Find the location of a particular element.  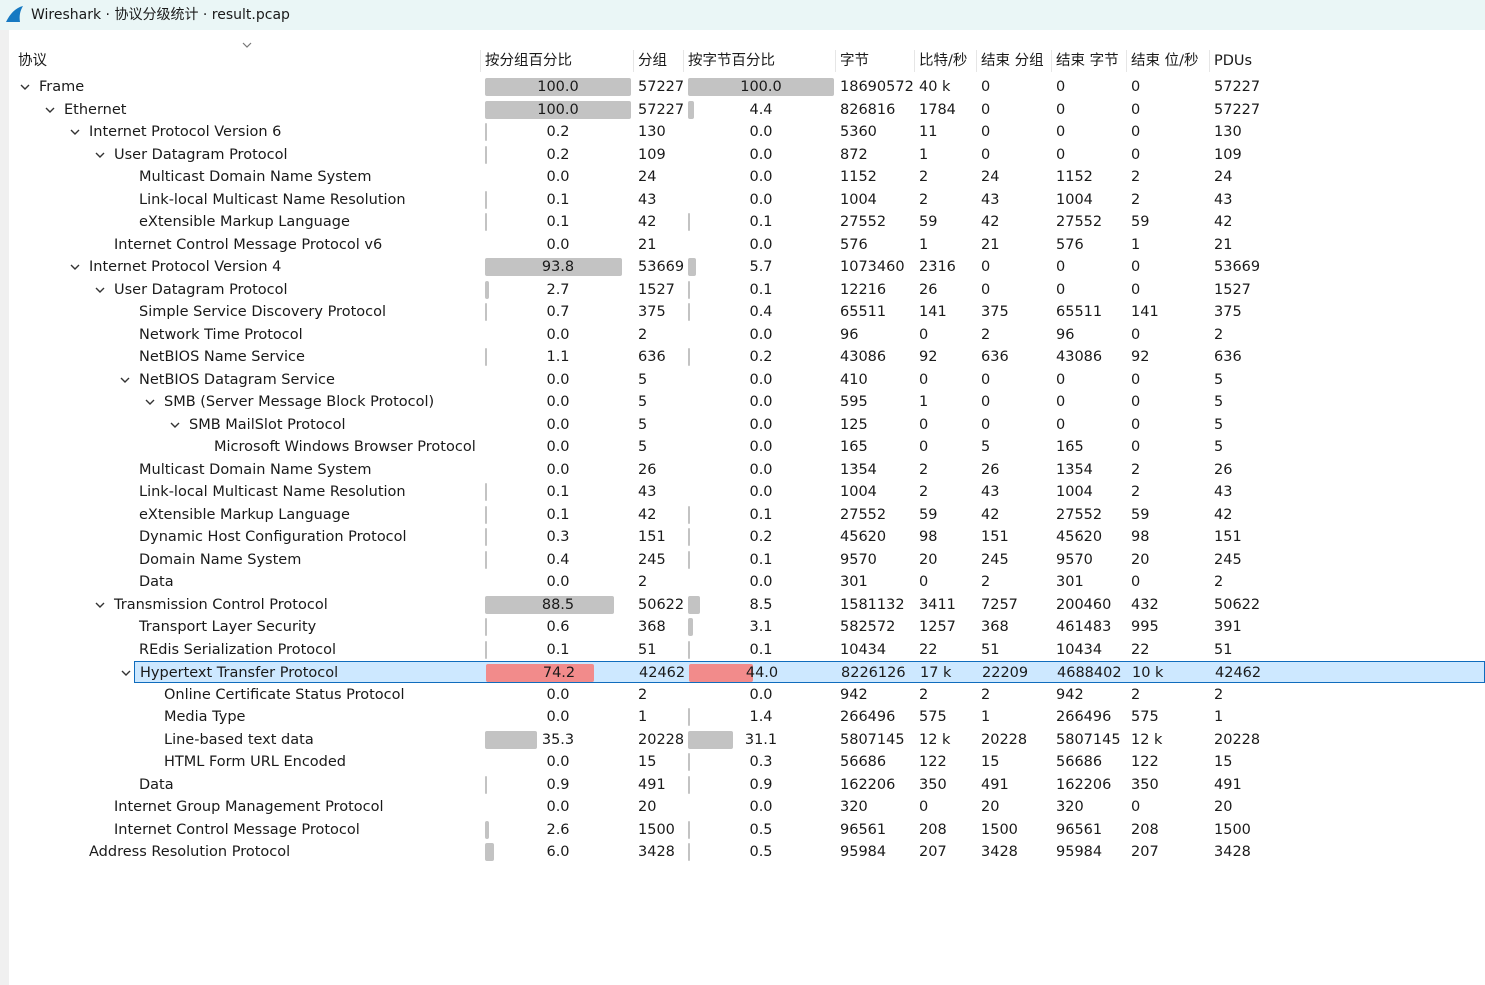

pdus-cell: 24 is located at coordinates (1223, 177).